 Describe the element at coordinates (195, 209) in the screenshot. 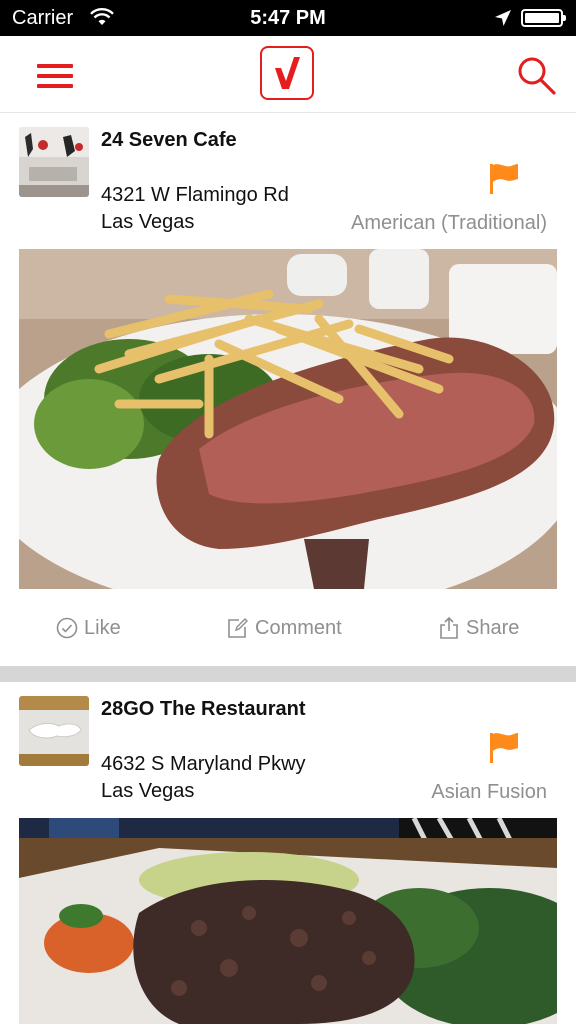

I see `restaurant-address: 4321 W Flamingo Rd Las Vegas` at that location.